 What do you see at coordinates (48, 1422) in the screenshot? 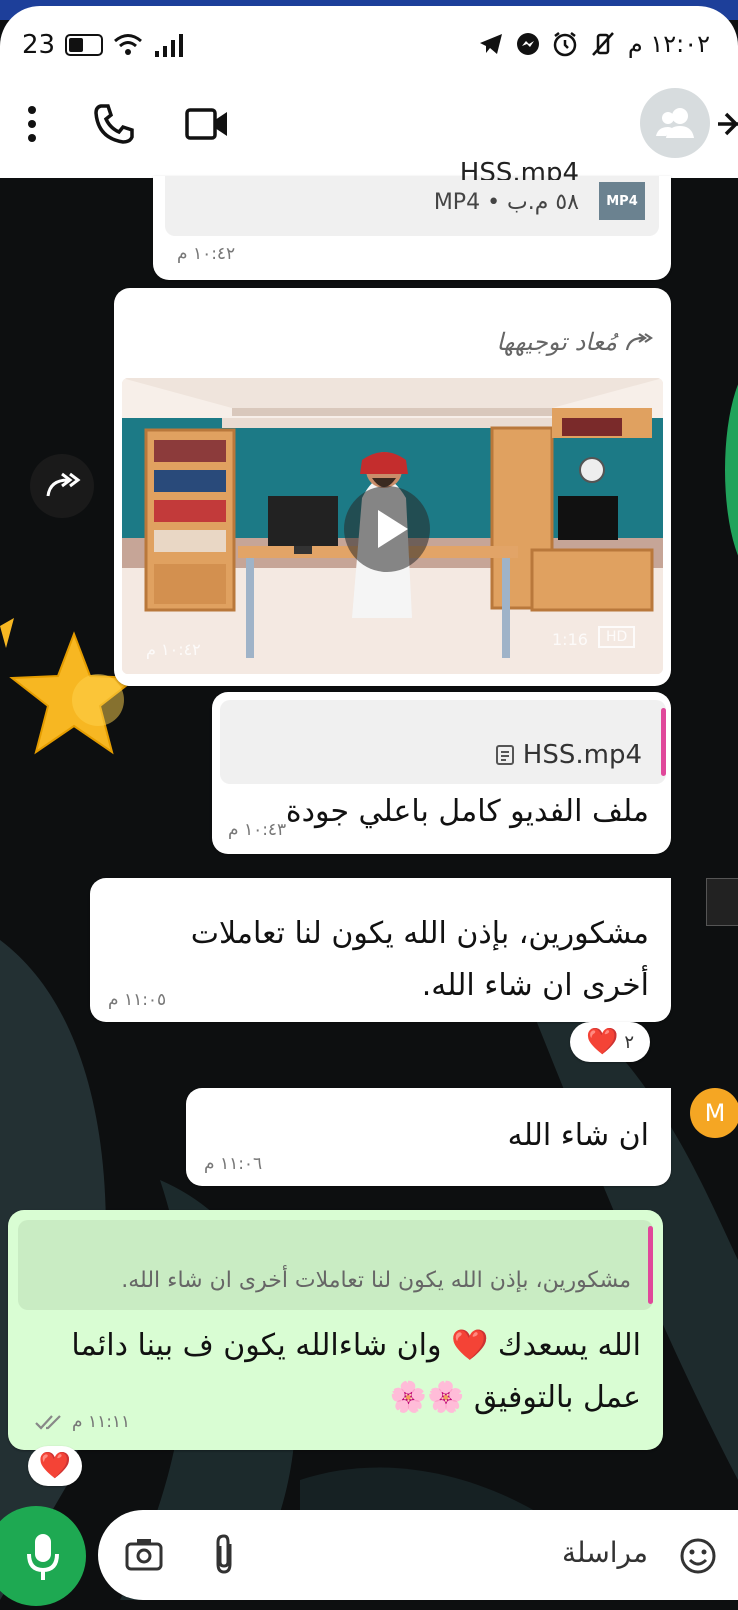
I see `read-receipt-icon` at bounding box center [48, 1422].